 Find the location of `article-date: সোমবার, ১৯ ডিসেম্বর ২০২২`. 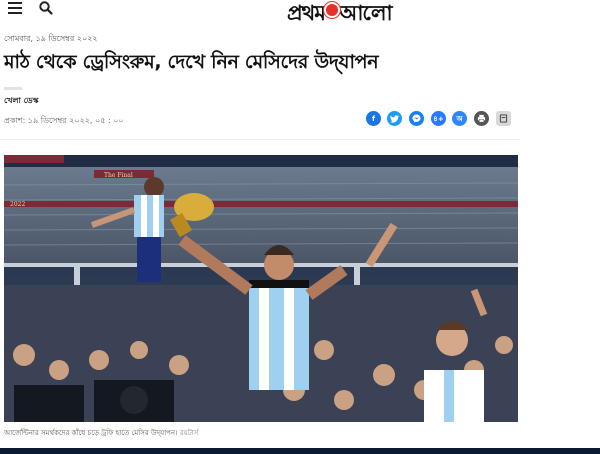

article-date: সোমবার, ১৯ ডিসেম্বর ২০২২ is located at coordinates (51, 38).